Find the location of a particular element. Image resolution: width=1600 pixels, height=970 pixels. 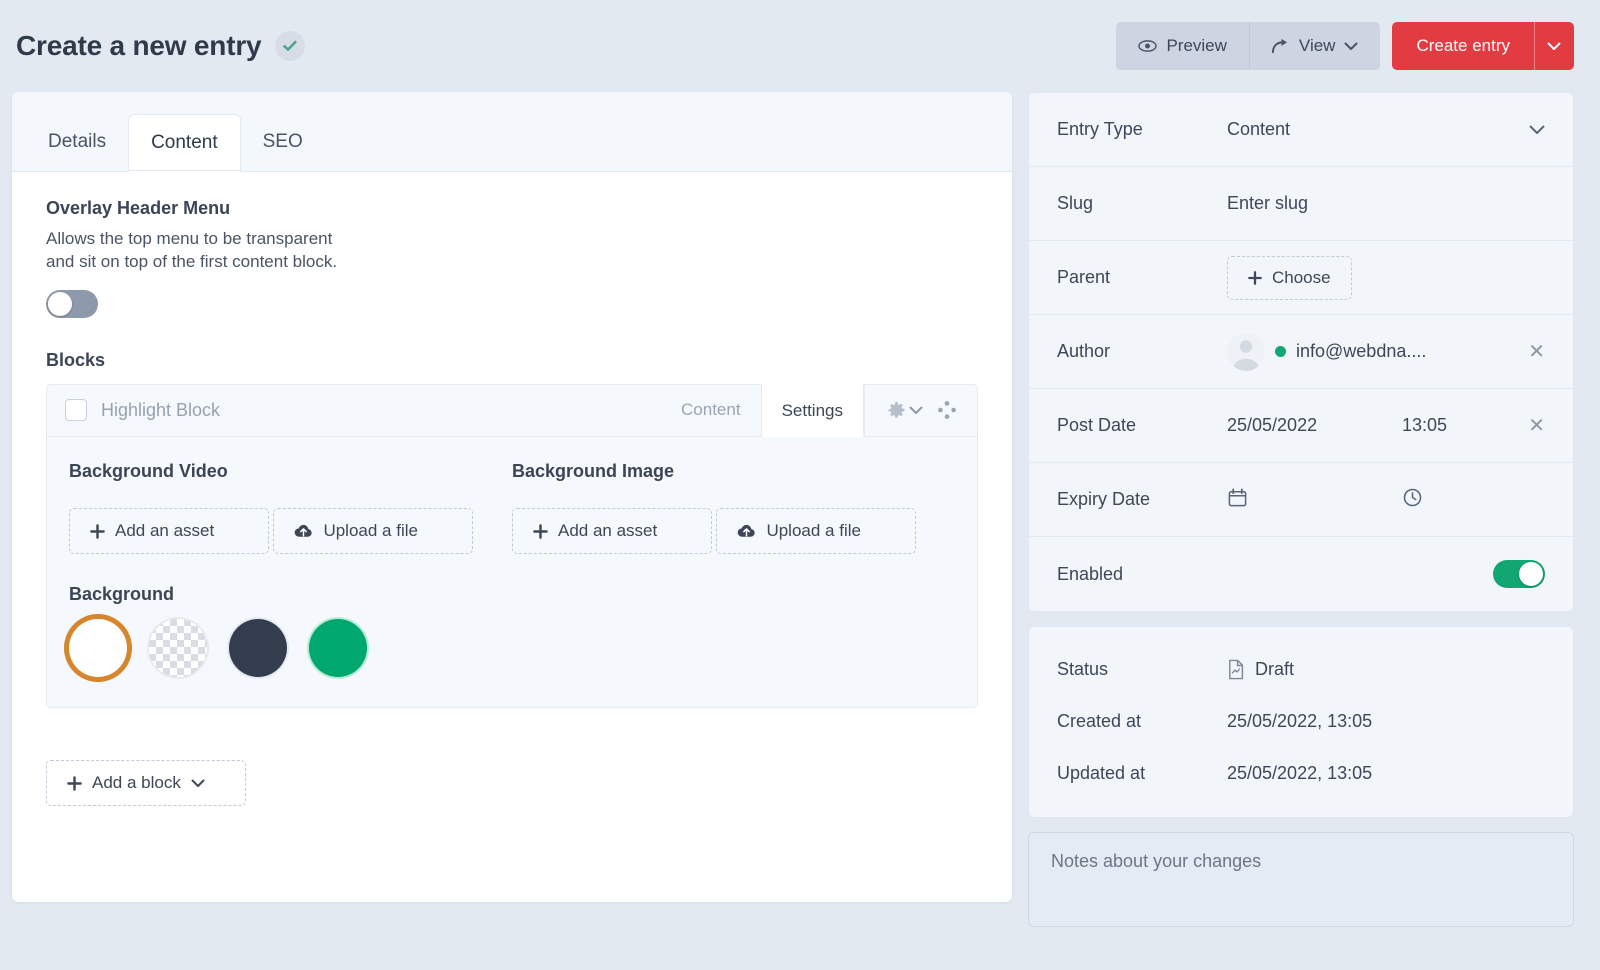

background-image-title: Background Image is located at coordinates (593, 470).